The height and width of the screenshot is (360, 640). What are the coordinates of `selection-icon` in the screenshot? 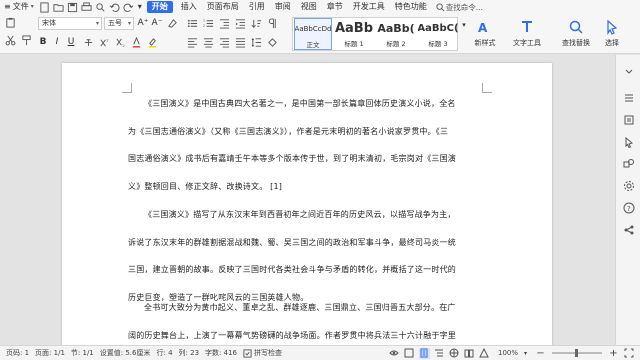 It's located at (628, 141).